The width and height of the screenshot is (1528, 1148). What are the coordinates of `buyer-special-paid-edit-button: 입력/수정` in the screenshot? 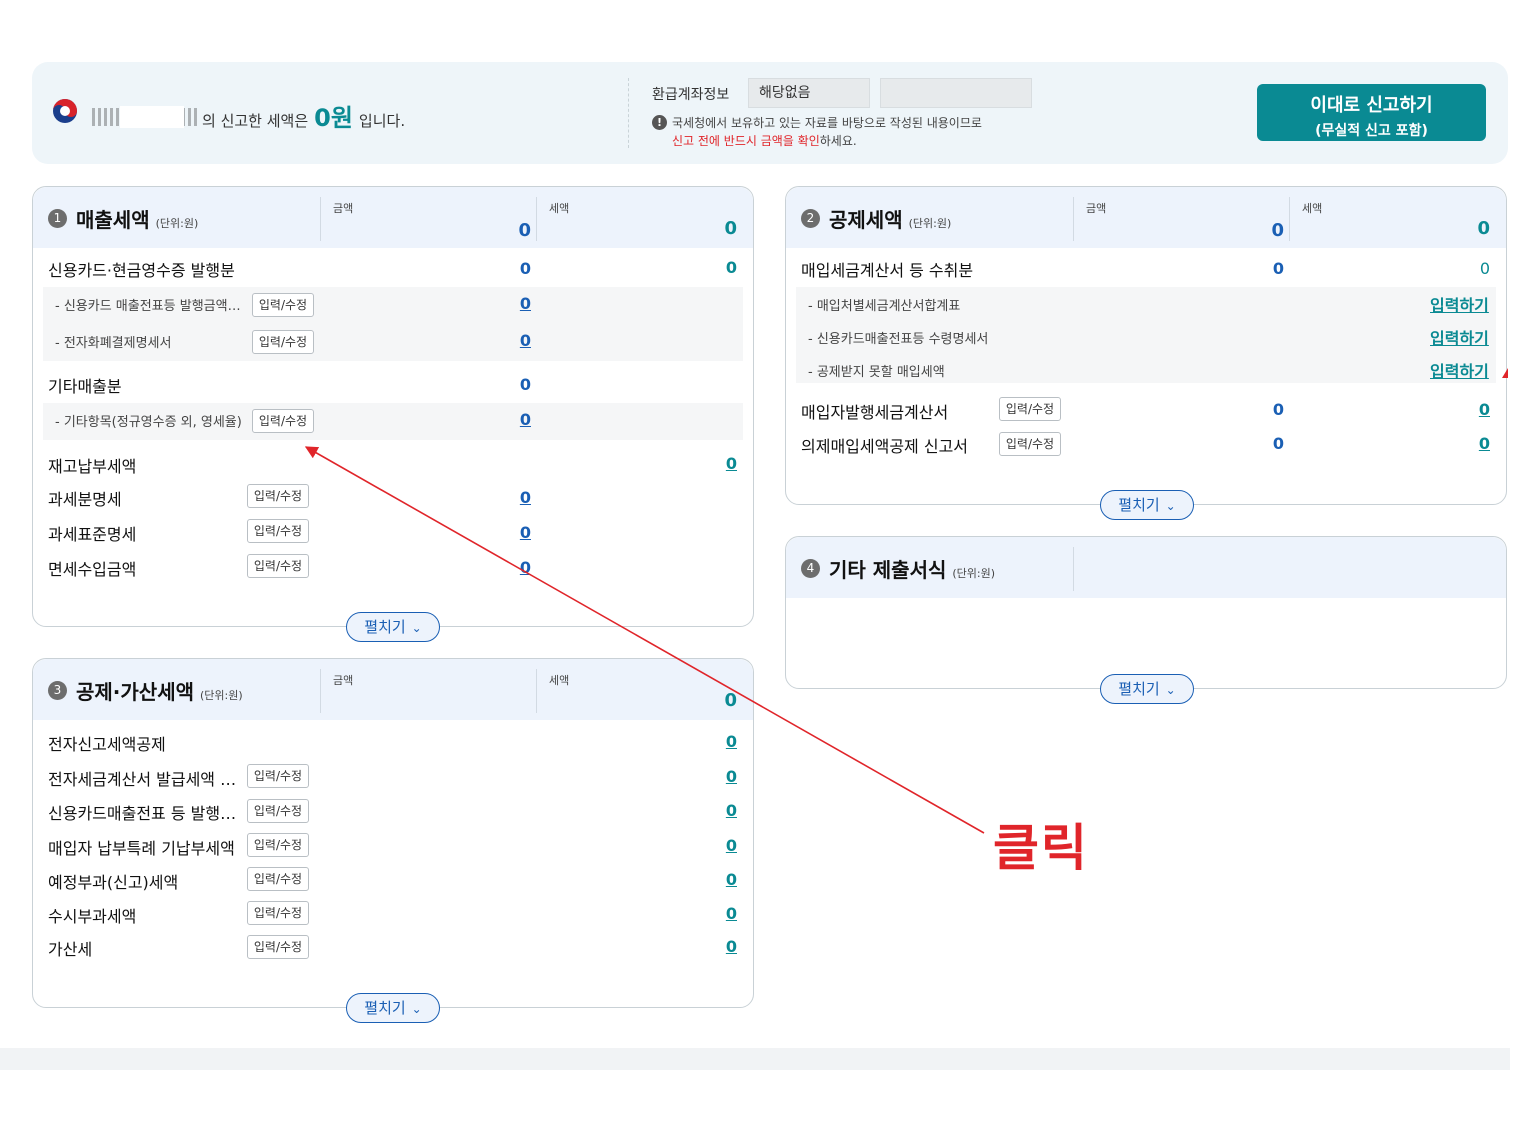 It's located at (278, 845).